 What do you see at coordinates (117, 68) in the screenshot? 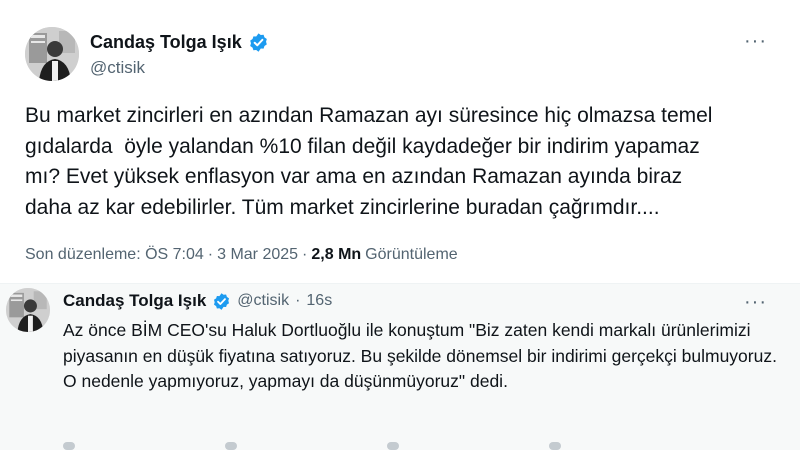
I see `author-handle: @ctisik` at bounding box center [117, 68].